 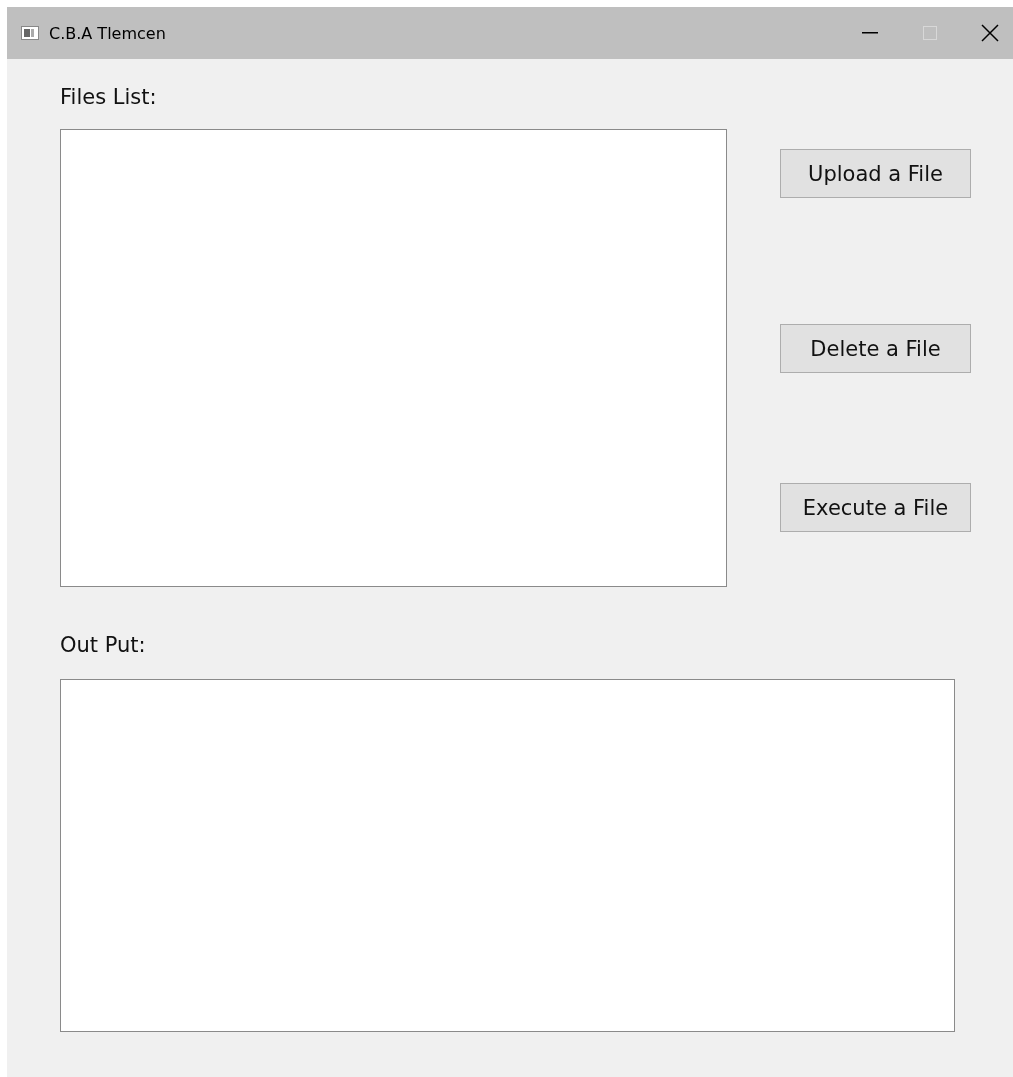 What do you see at coordinates (875, 348) in the screenshot?
I see `file-action-button: Delete a File` at bounding box center [875, 348].